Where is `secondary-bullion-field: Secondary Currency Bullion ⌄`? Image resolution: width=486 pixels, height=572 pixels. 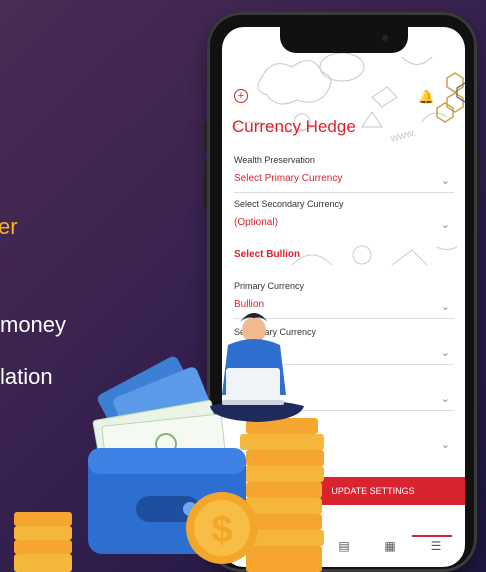 secondary-bullion-field: Secondary Currency Bullion ⌄ is located at coordinates (344, 346).